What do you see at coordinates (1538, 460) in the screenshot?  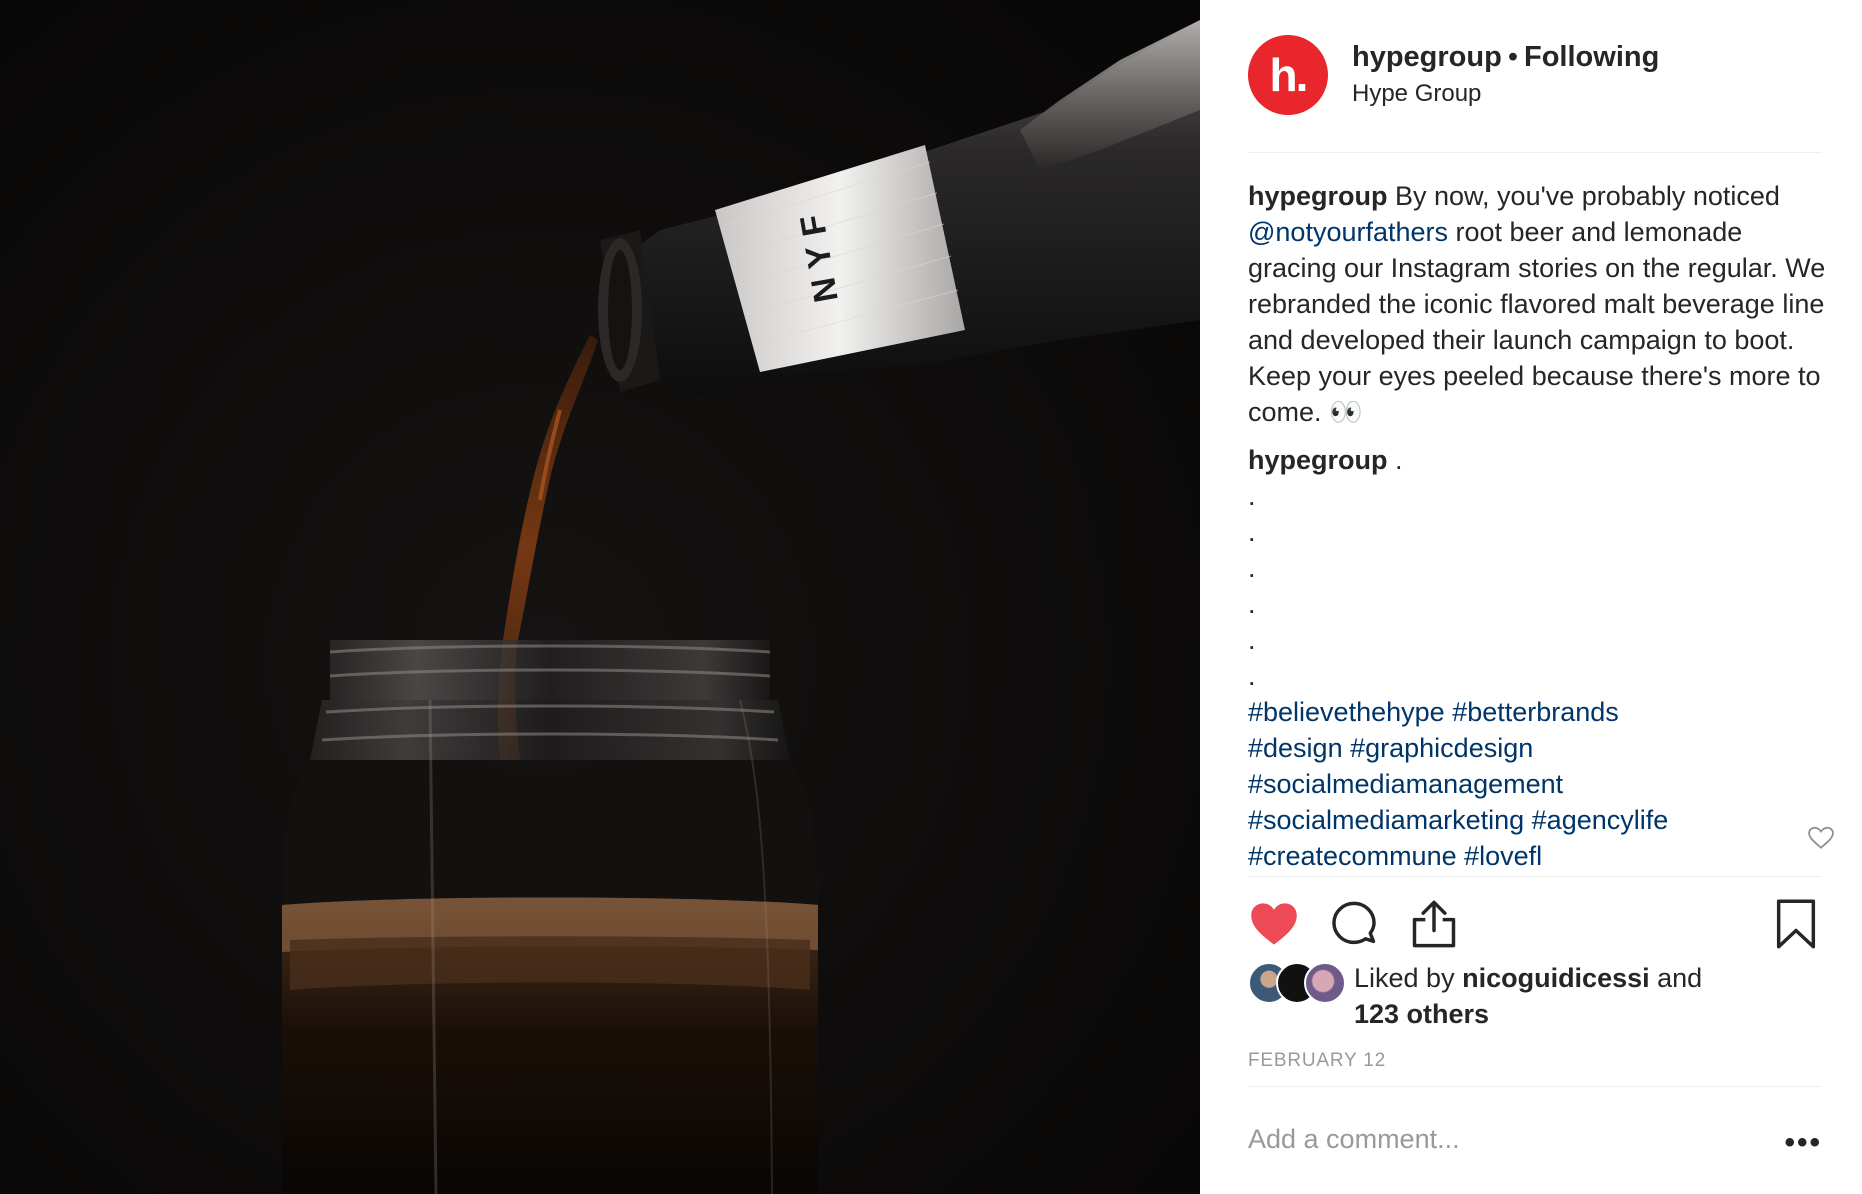 I see `follow-up-comment: hypegroup .` at bounding box center [1538, 460].